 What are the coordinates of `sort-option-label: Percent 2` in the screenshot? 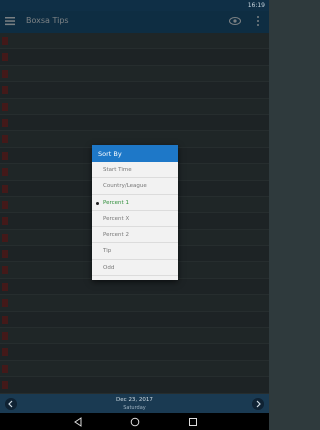 It's located at (116, 235).